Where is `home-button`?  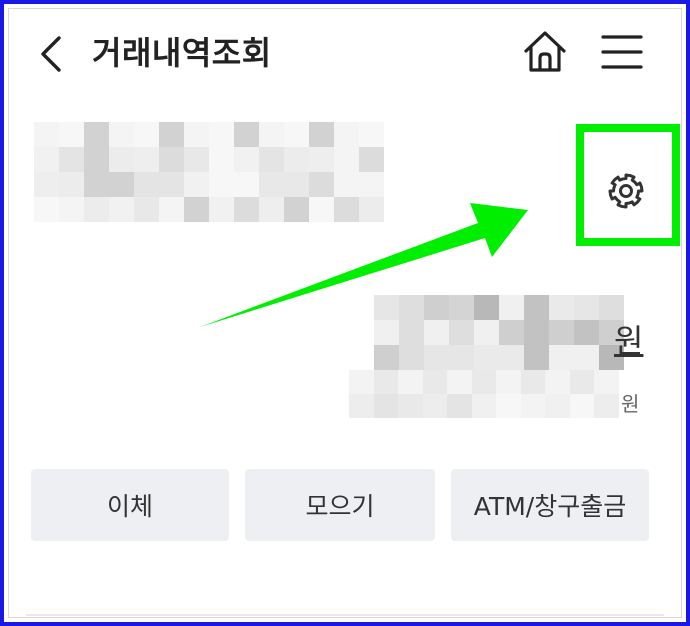
home-button is located at coordinates (545, 52).